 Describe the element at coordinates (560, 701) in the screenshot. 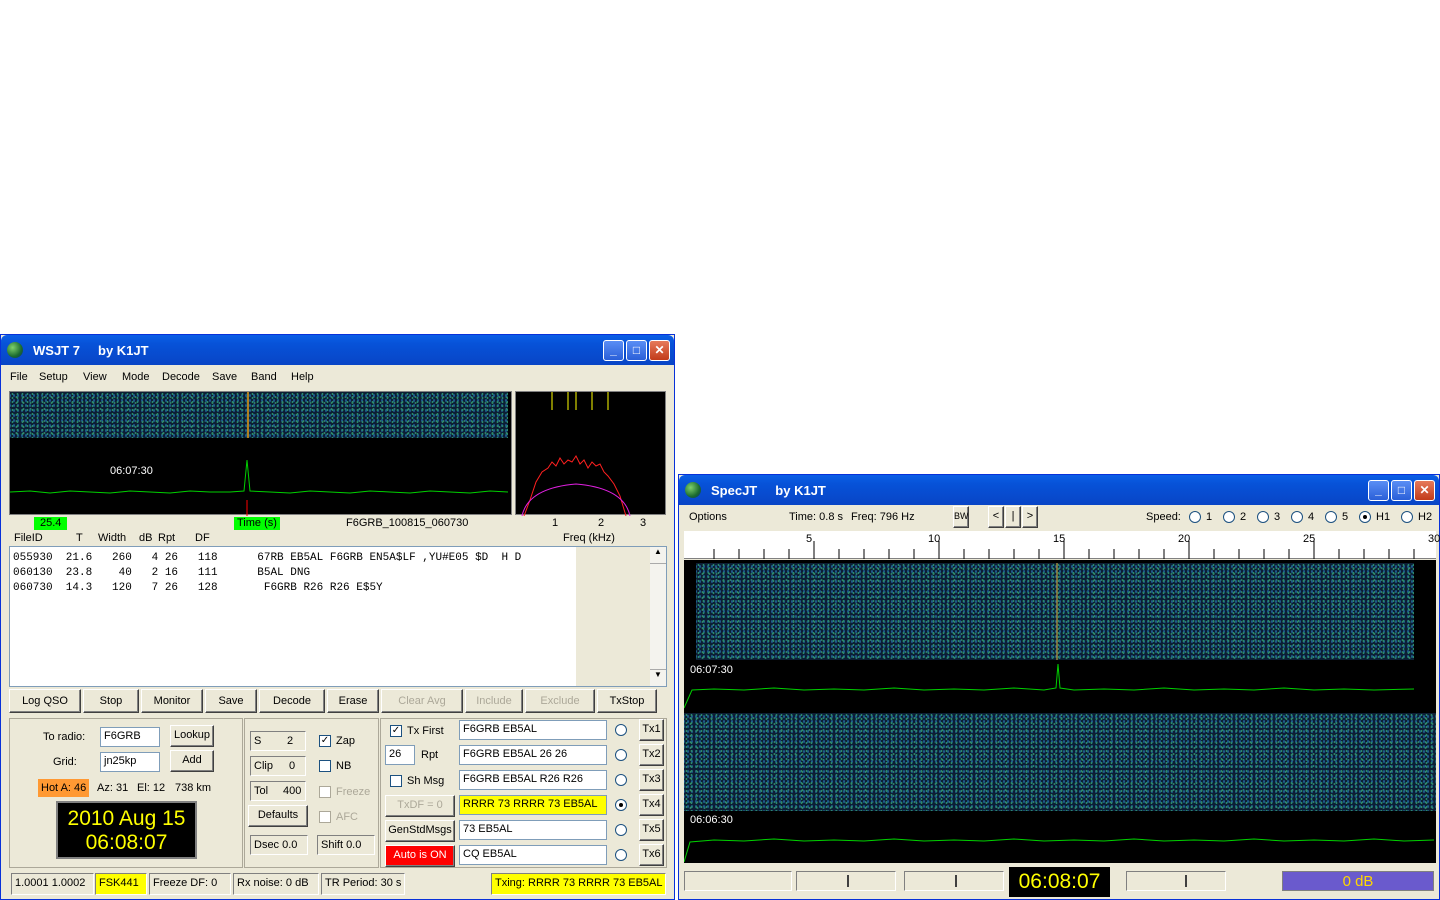

I see `exclude-button: Exclude` at that location.